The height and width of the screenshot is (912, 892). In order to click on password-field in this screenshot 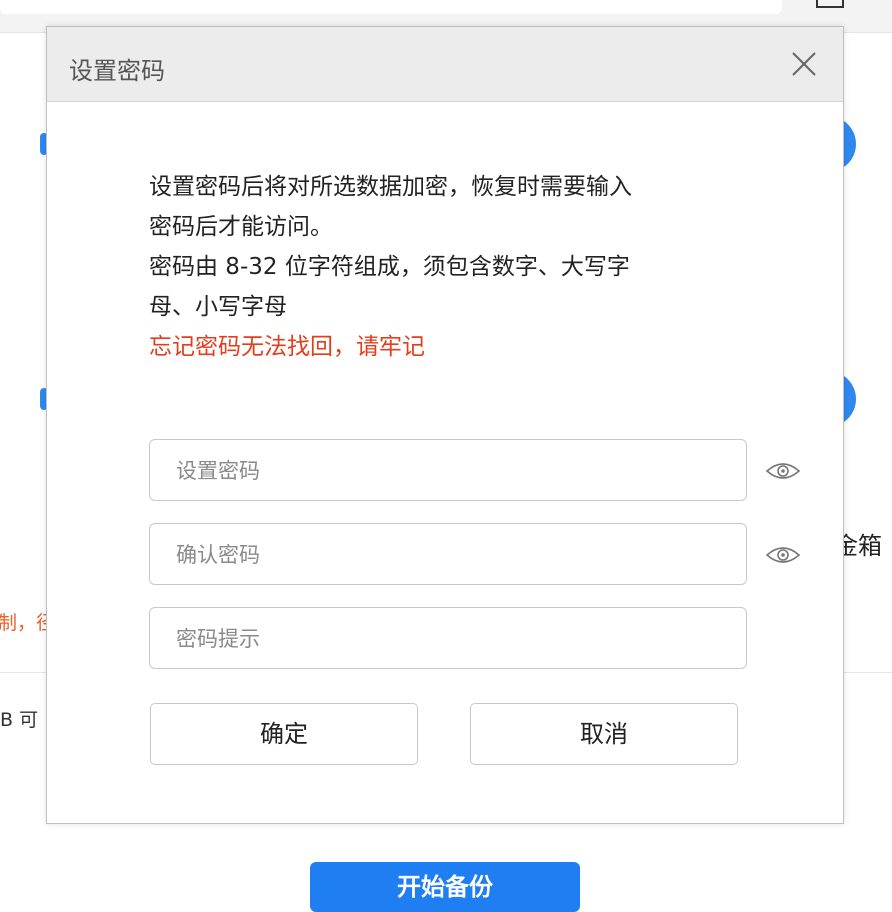, I will do `click(448, 470)`.